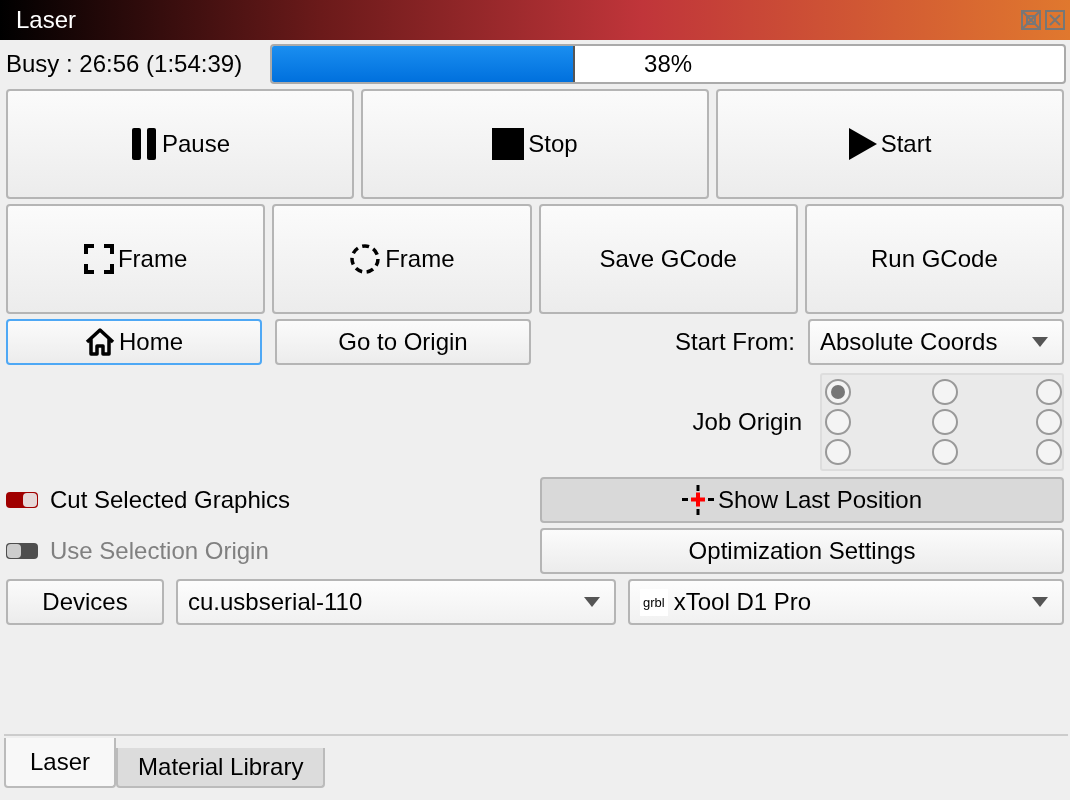 The height and width of the screenshot is (800, 1070). What do you see at coordinates (134, 342) in the screenshot?
I see `home-button: Home` at bounding box center [134, 342].